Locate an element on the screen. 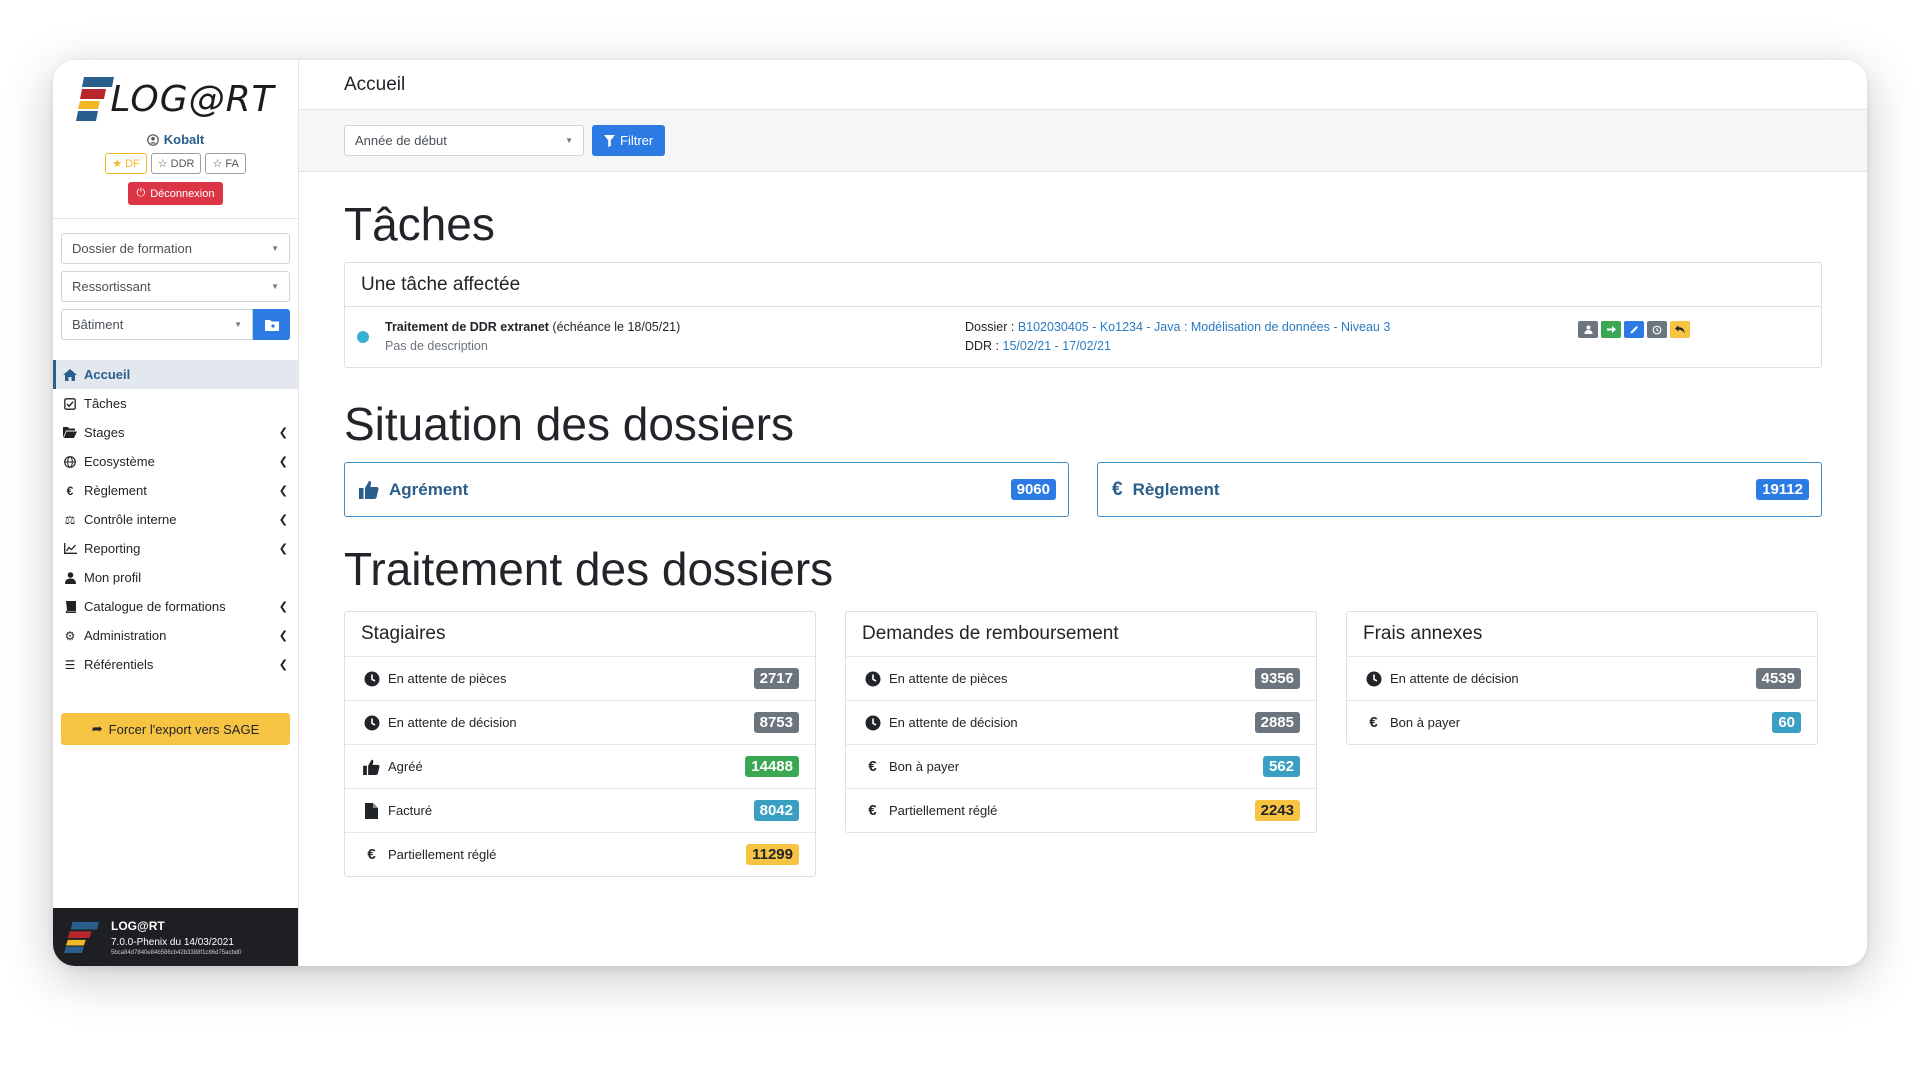 This screenshot has height=1080, width=1920. situation-card-agrement: Agrément 9060 is located at coordinates (706, 489).